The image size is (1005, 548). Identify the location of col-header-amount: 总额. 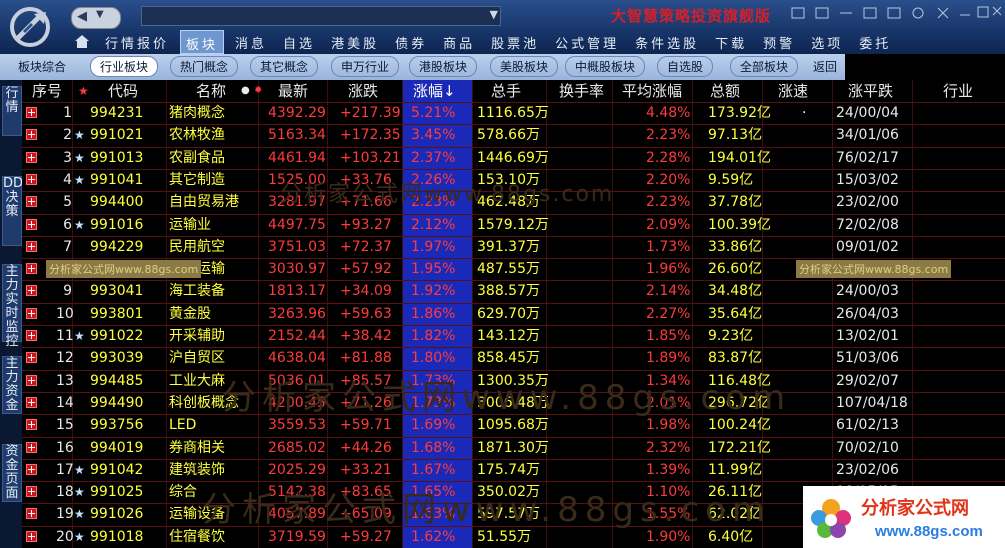
(725, 91).